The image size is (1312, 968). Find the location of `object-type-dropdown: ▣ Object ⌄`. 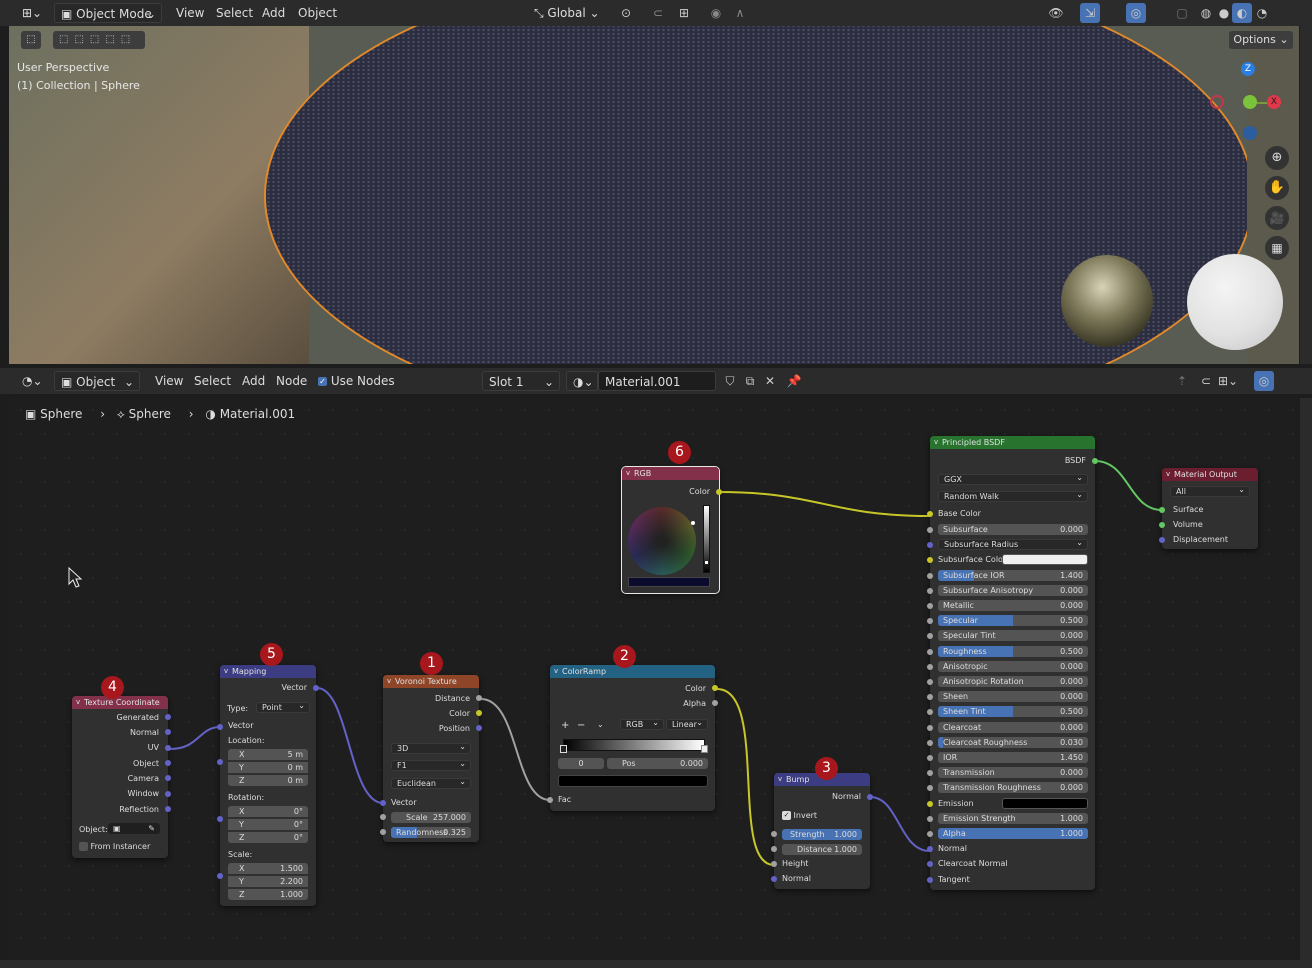

object-type-dropdown: ▣ Object ⌄ is located at coordinates (97, 381).